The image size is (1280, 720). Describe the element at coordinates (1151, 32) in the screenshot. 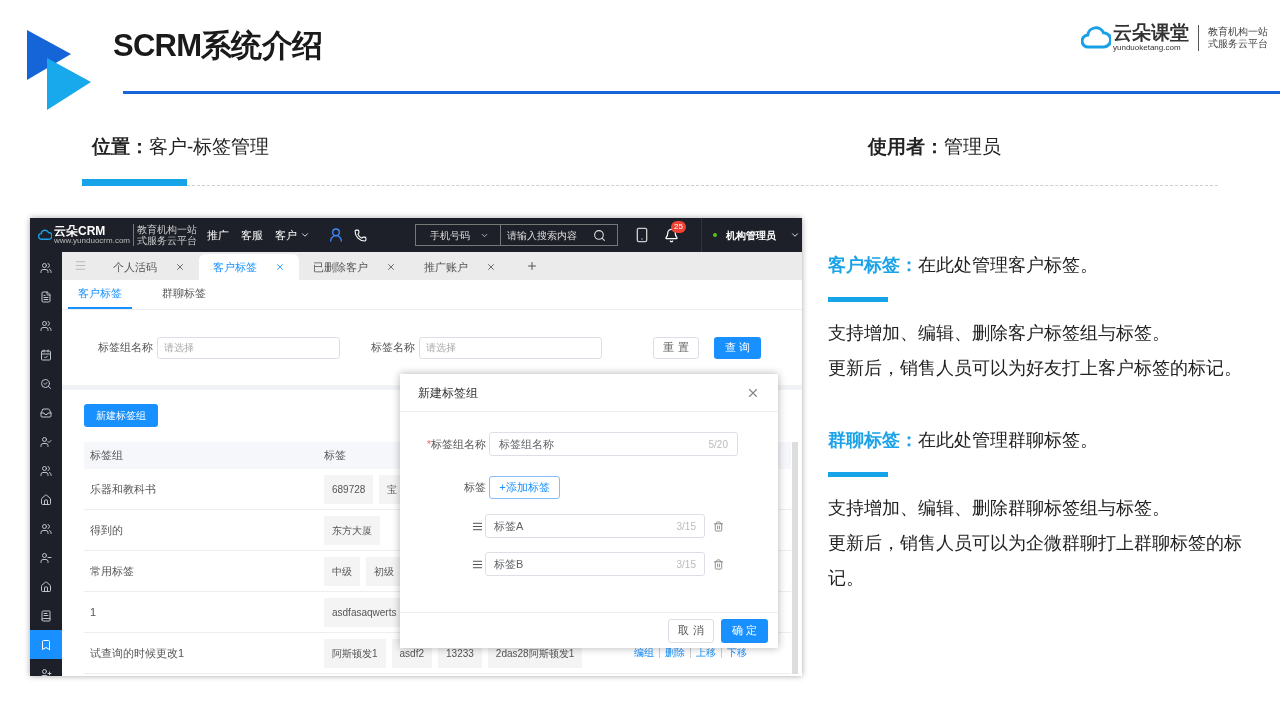

I see `brand-name: 云朵课堂` at that location.